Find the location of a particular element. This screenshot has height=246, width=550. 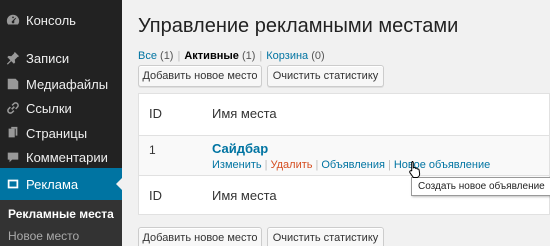

link-icon is located at coordinates (13, 108).